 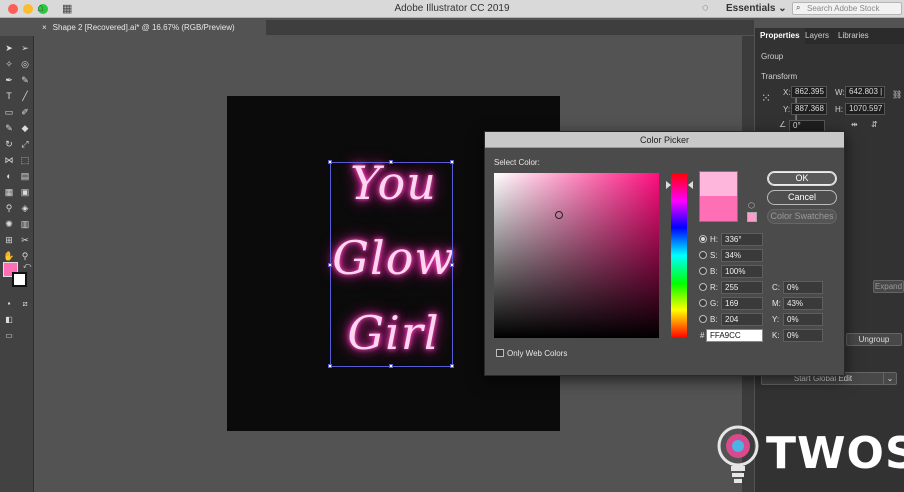 What do you see at coordinates (9, 144) in the screenshot?
I see `rotate-tool-icon: ↻` at bounding box center [9, 144].